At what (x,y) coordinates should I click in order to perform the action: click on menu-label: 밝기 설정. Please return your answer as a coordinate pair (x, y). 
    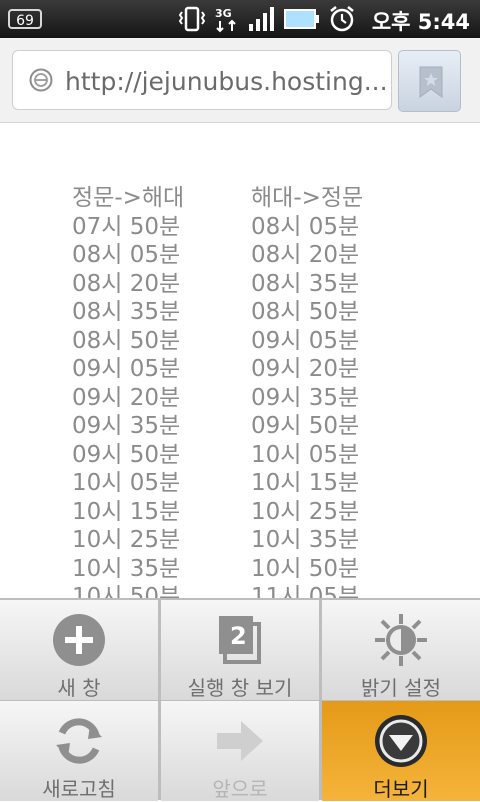
    Looking at the image, I should click on (401, 688).